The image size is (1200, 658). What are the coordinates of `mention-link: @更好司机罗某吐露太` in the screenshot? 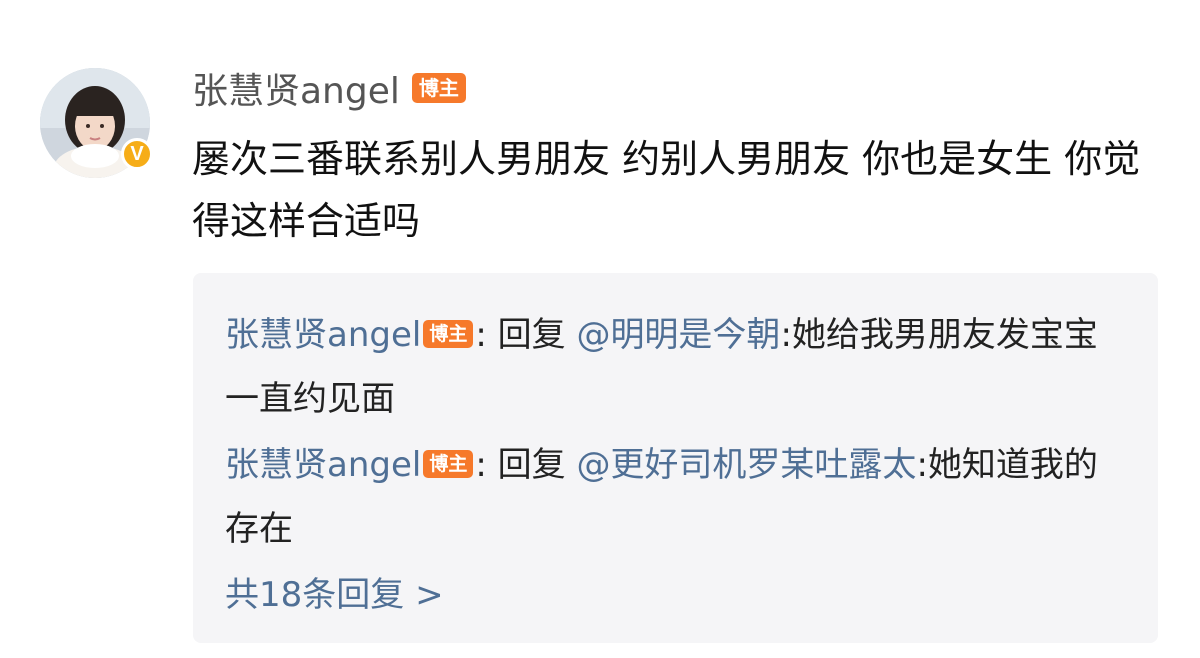 It's located at (746, 465).